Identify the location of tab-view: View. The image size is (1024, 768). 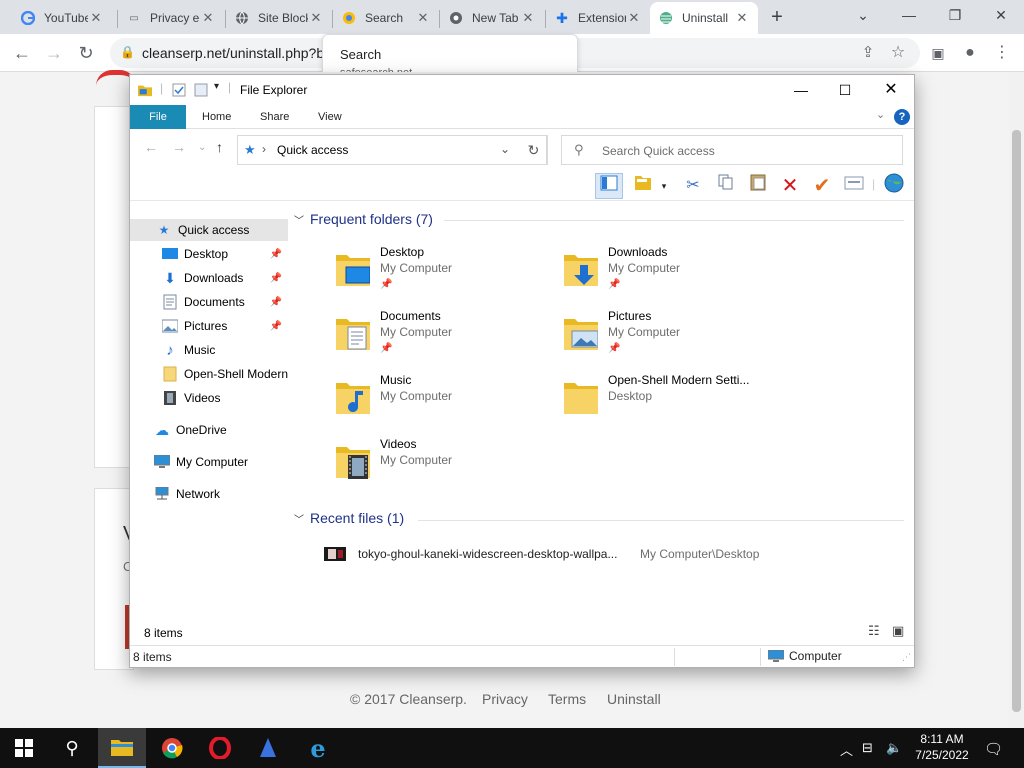
(330, 117).